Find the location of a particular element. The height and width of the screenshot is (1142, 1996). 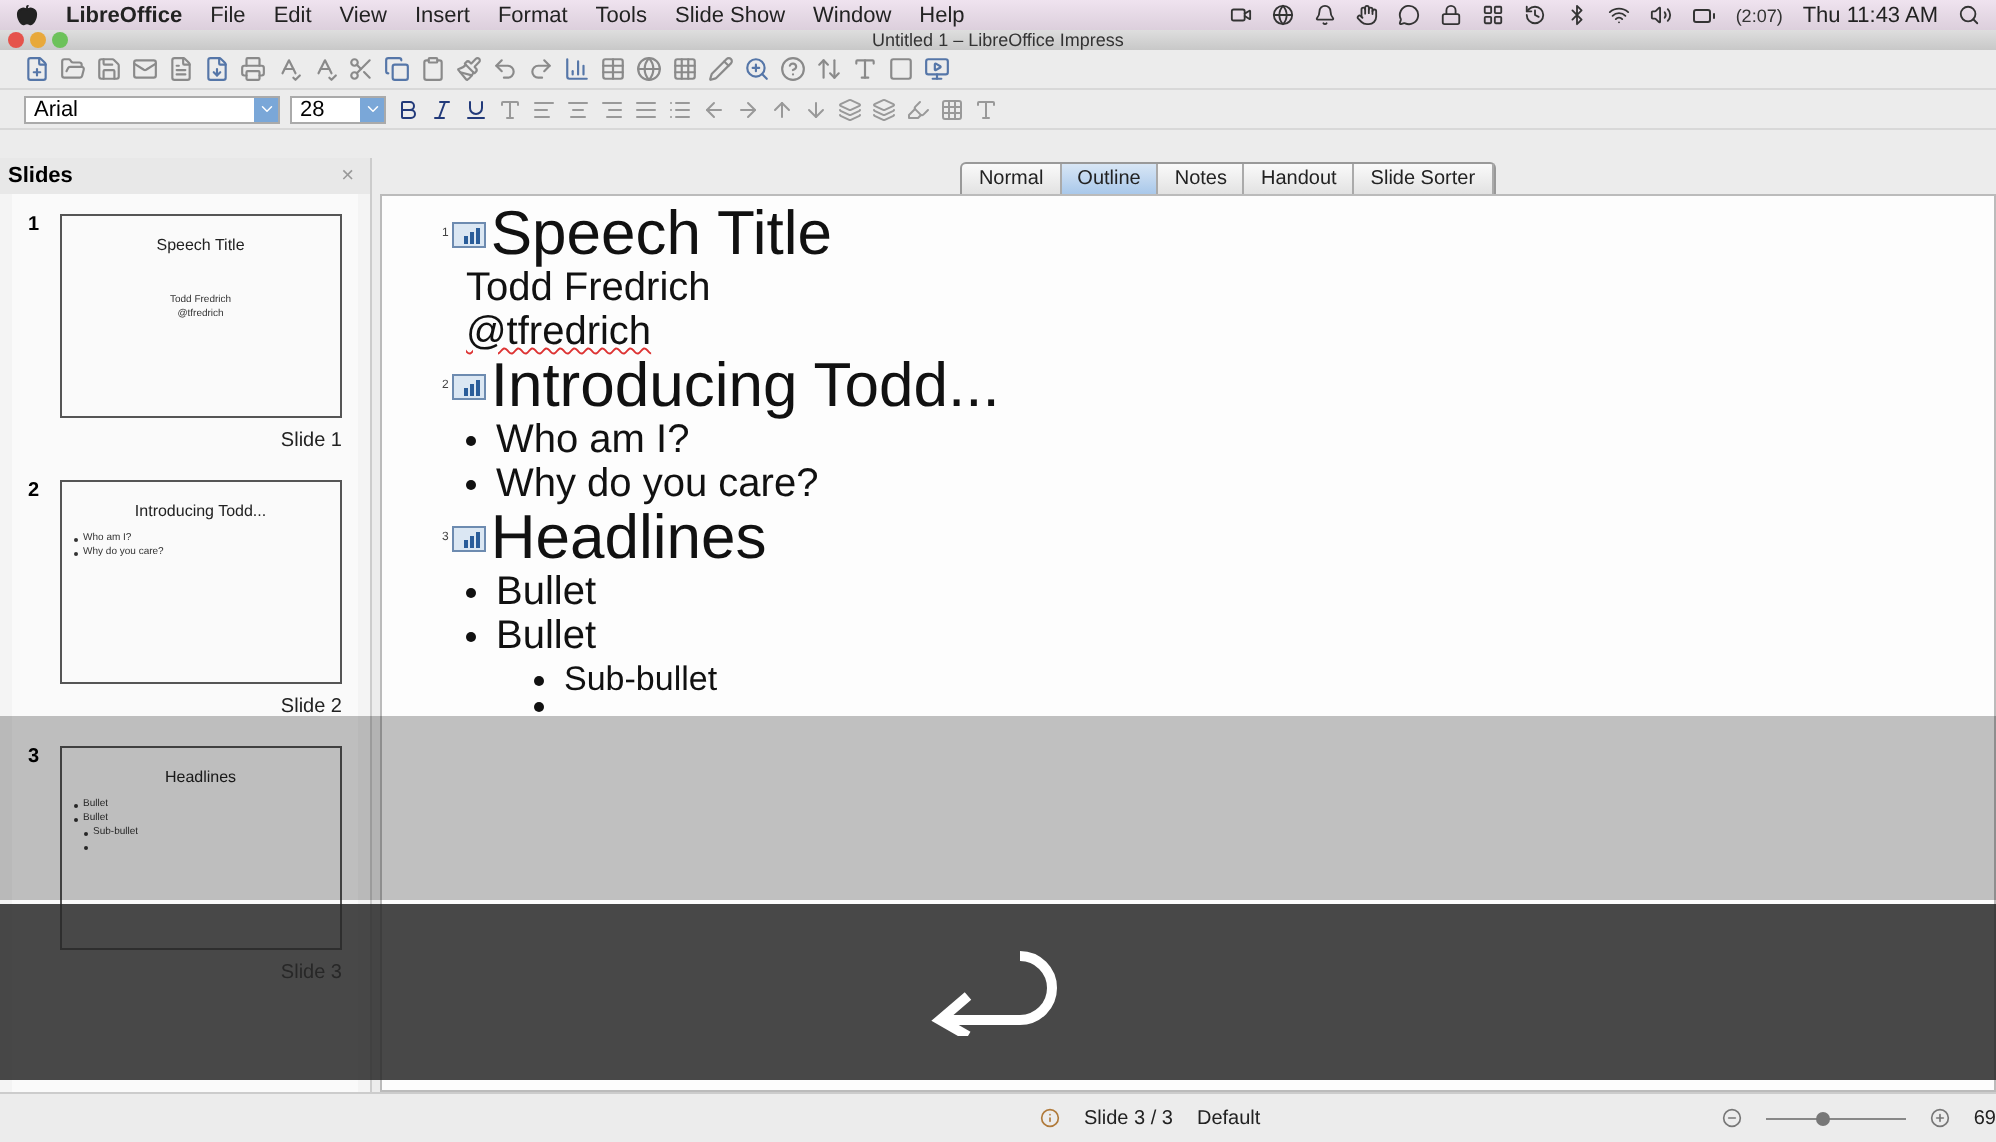

menu-item: Insert is located at coordinates (442, 15).